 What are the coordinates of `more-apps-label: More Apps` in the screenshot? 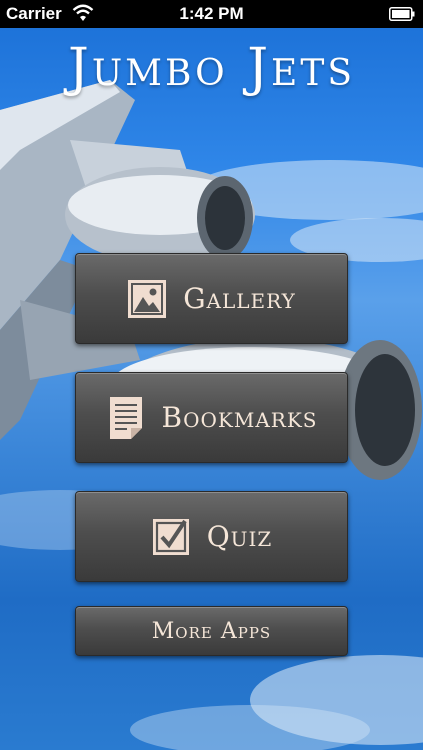 It's located at (211, 631).